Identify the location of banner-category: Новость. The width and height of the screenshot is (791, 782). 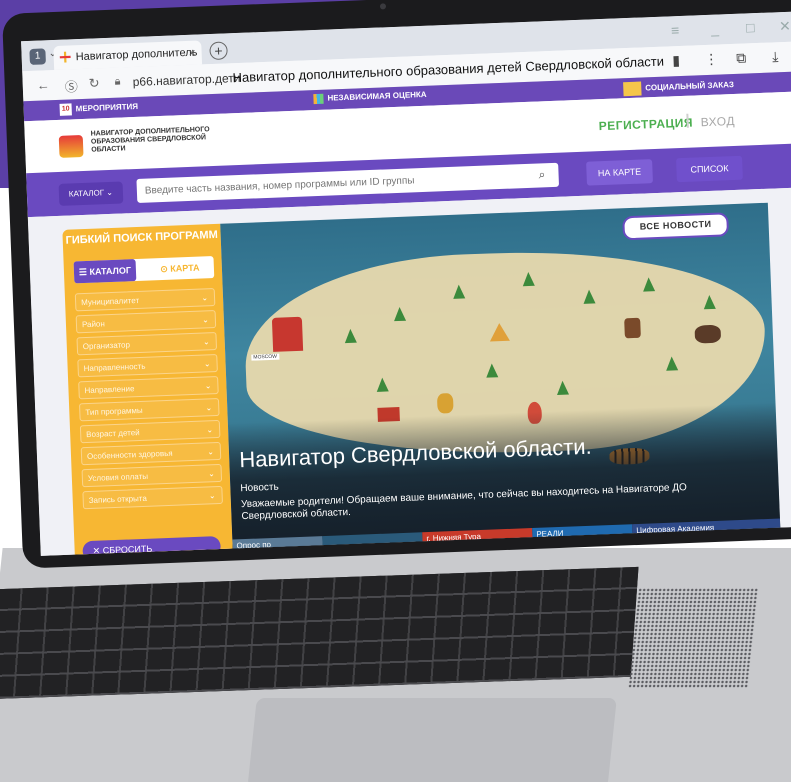
(259, 488).